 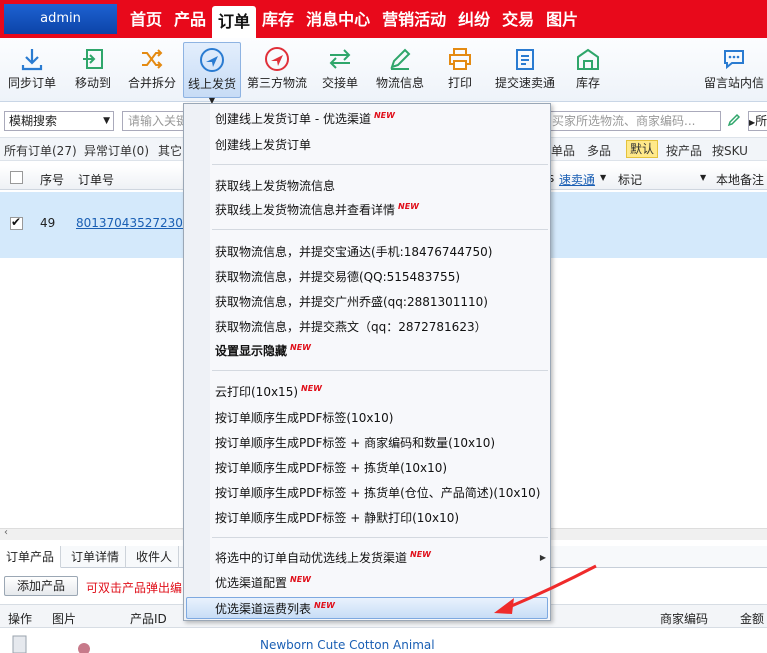 What do you see at coordinates (337, 517) in the screenshot?
I see `menu-item-pdf-label-silent-print: 按订单顺序生成PDF标签 + 静默打印(10x10)` at bounding box center [337, 517].